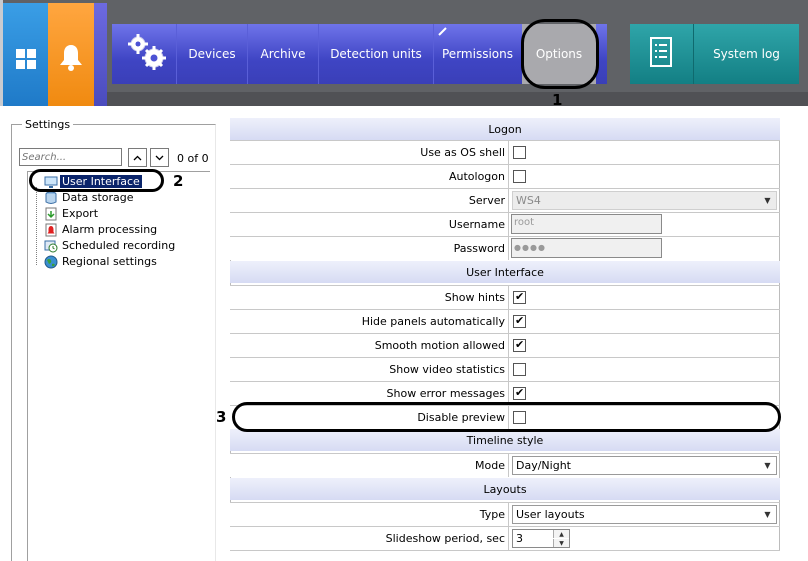 The image size is (808, 561). Describe the element at coordinates (369, 321) in the screenshot. I see `hide-panels-label: Hide panels automatically` at that location.